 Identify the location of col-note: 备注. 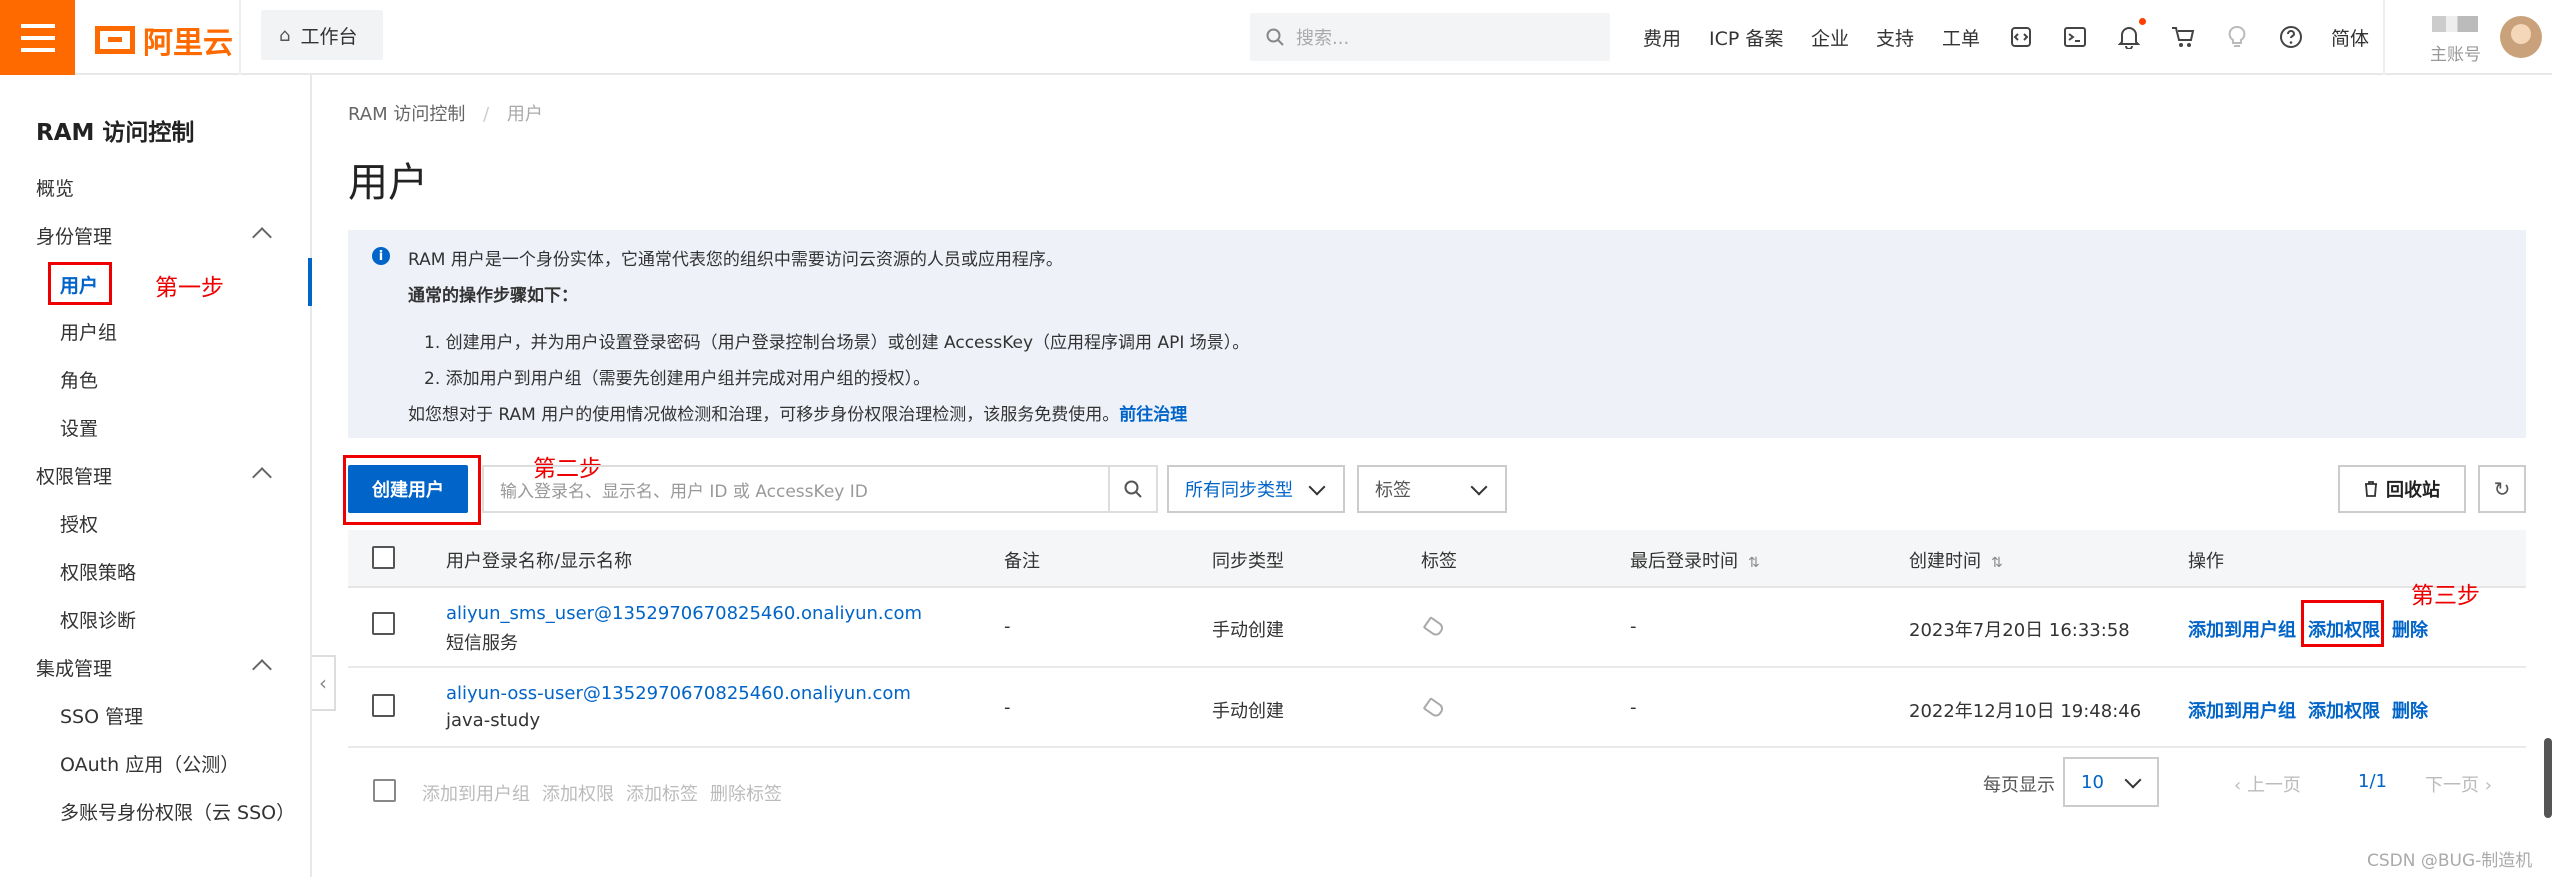
(1022, 561).